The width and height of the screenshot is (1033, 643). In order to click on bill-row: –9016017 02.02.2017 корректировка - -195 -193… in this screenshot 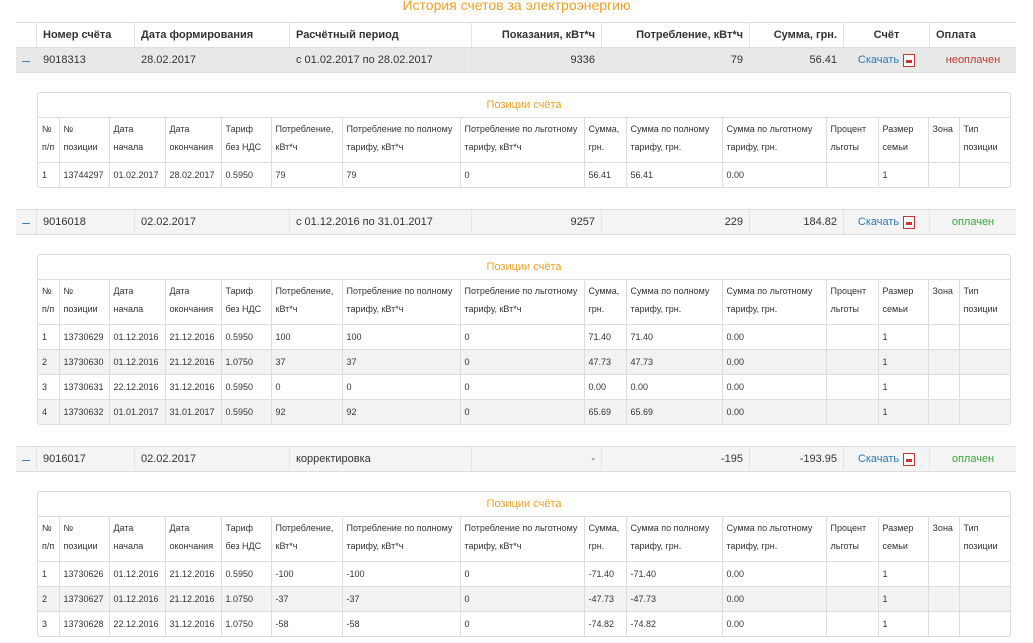, I will do `click(516, 459)`.